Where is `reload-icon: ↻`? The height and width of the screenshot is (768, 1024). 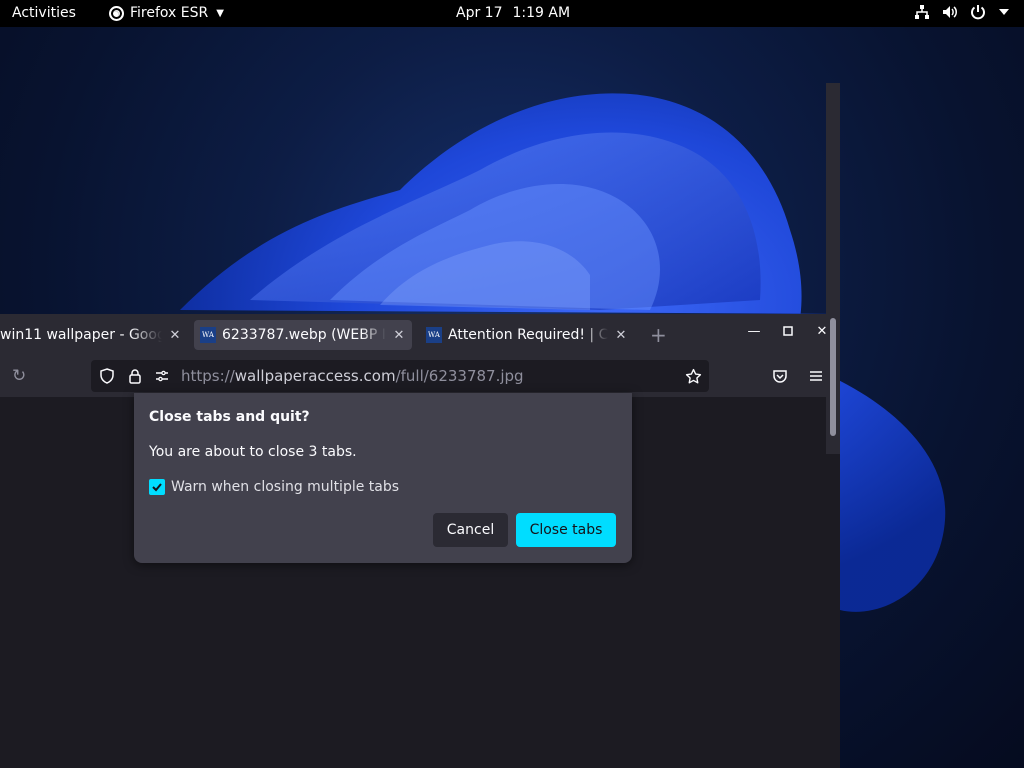
reload-icon: ↻ is located at coordinates (19, 376).